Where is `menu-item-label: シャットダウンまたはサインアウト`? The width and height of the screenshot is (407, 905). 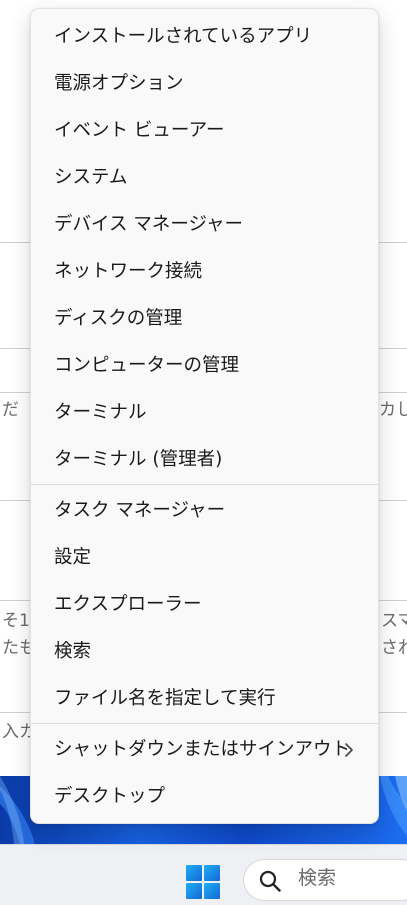 menu-item-label: シャットダウンまたはサインアウト is located at coordinates (202, 749).